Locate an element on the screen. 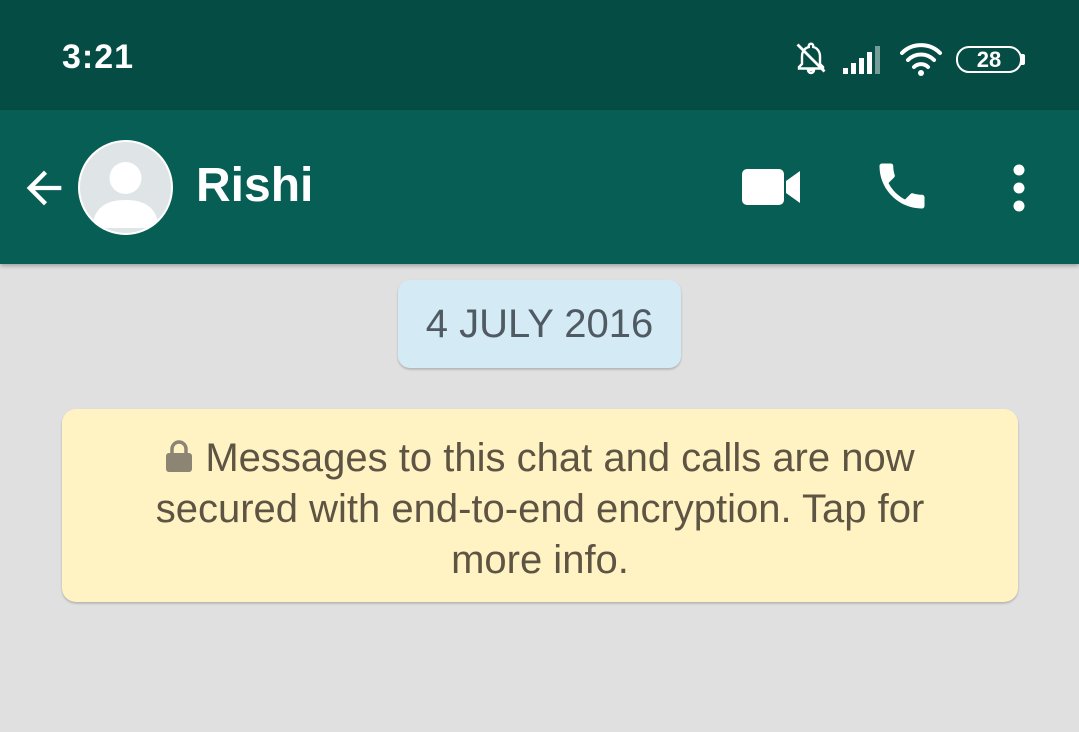 This screenshot has width=1079, height=732. more-vert-icon is located at coordinates (1019, 188).